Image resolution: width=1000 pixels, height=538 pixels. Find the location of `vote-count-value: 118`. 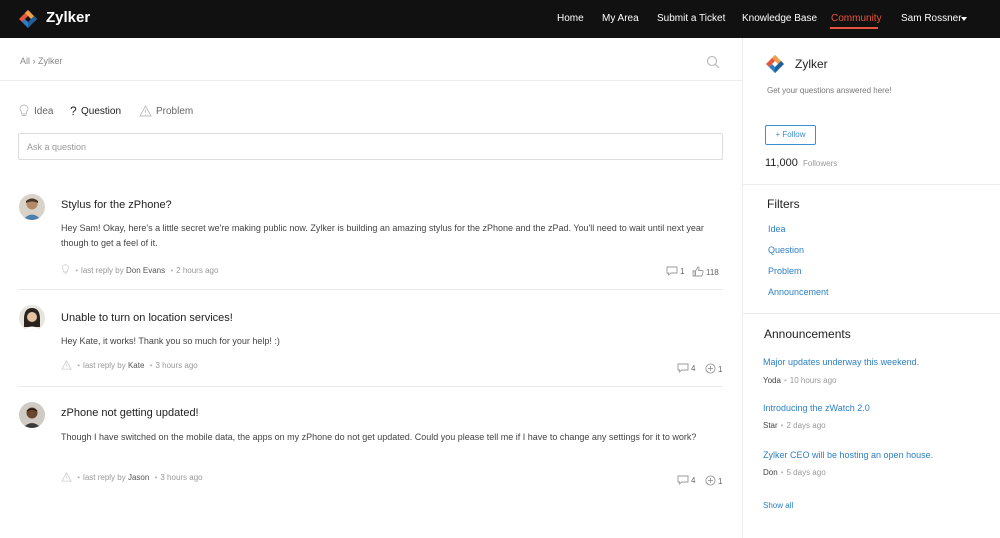

vote-count-value: 118 is located at coordinates (712, 272).